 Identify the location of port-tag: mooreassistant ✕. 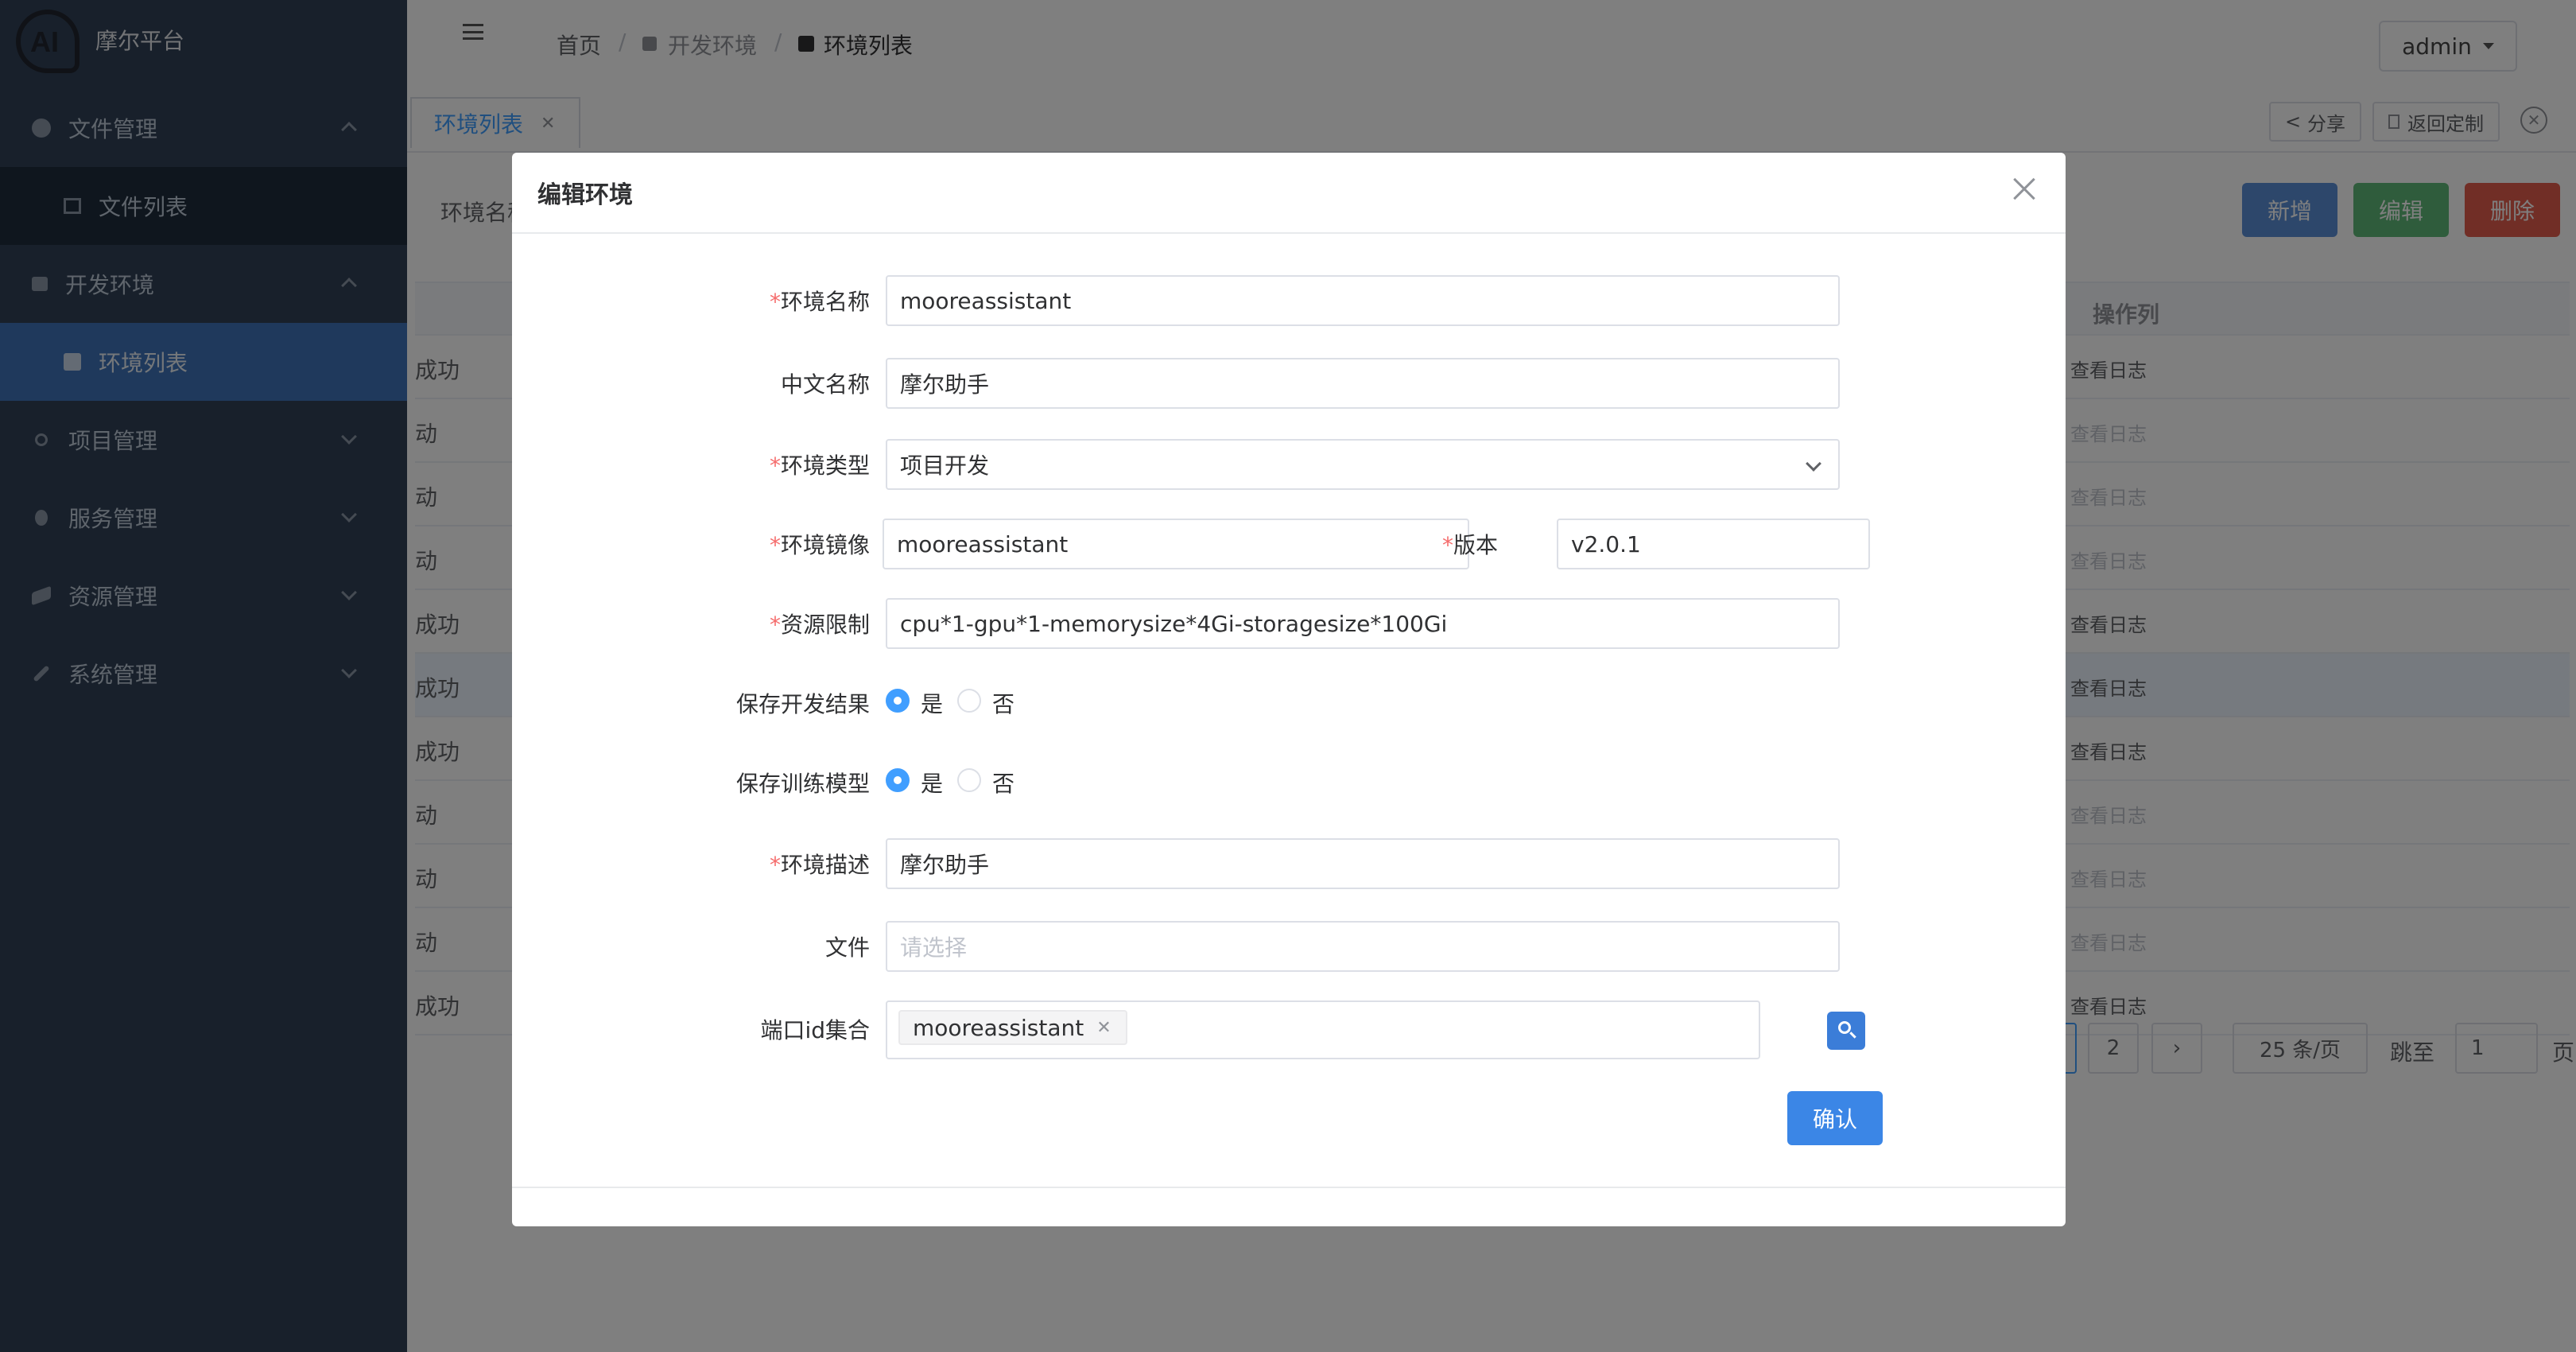
(1012, 1028).